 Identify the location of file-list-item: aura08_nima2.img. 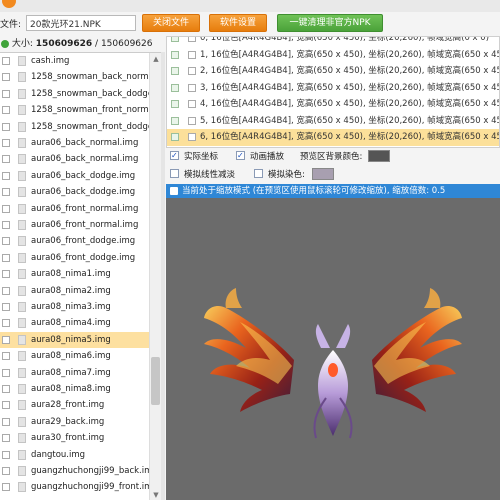
(75, 291).